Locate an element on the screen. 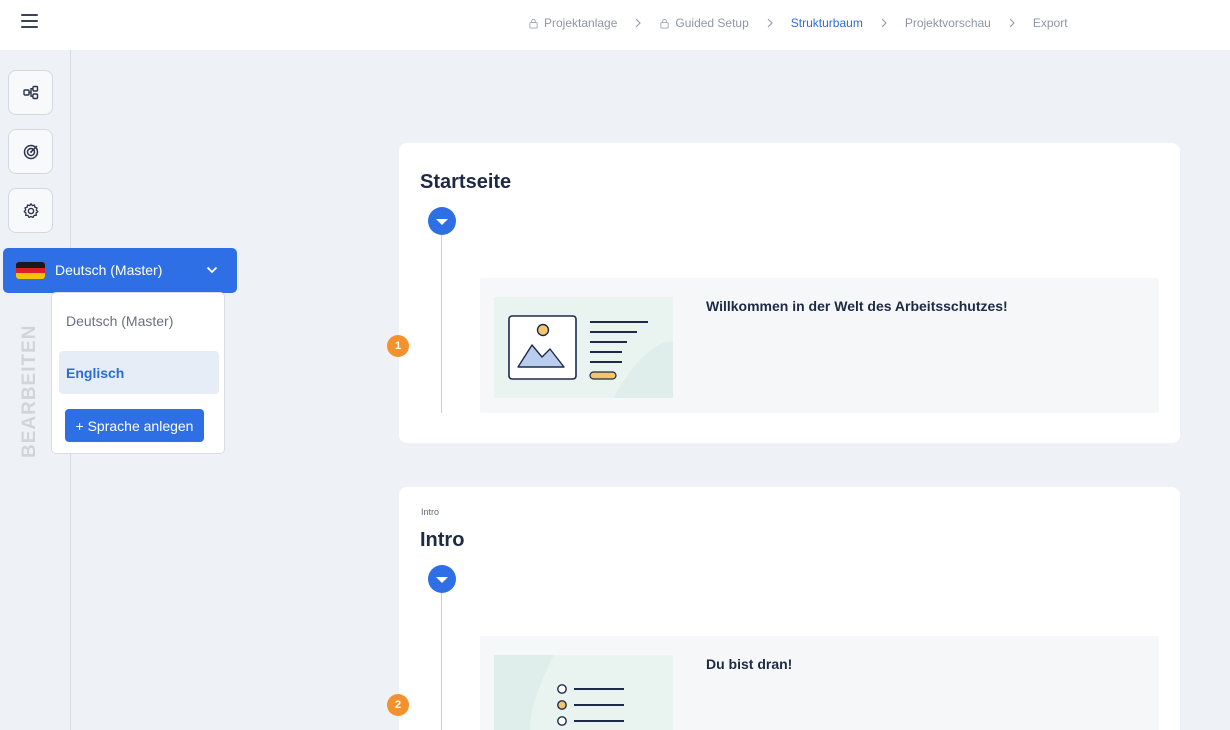 Image resolution: width=1230 pixels, height=730 pixels. image-text-thumbnail is located at coordinates (583, 347).